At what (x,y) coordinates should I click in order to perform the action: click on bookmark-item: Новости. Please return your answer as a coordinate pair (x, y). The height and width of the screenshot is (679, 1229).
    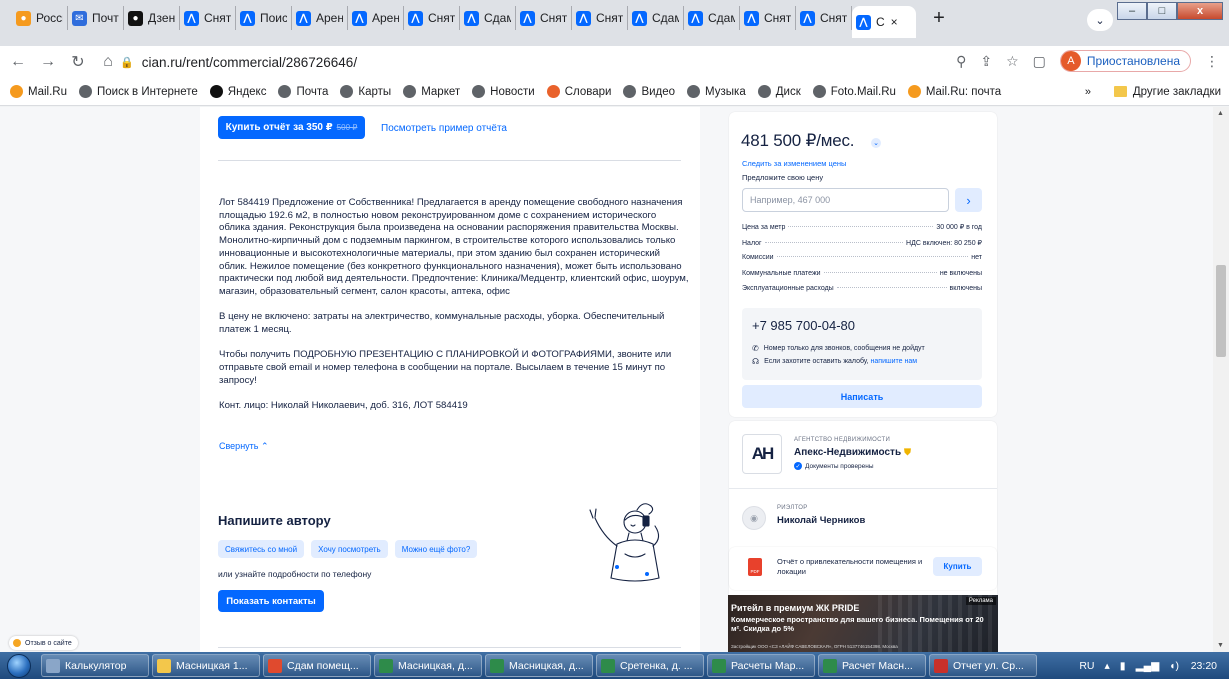
    Looking at the image, I should click on (503, 91).